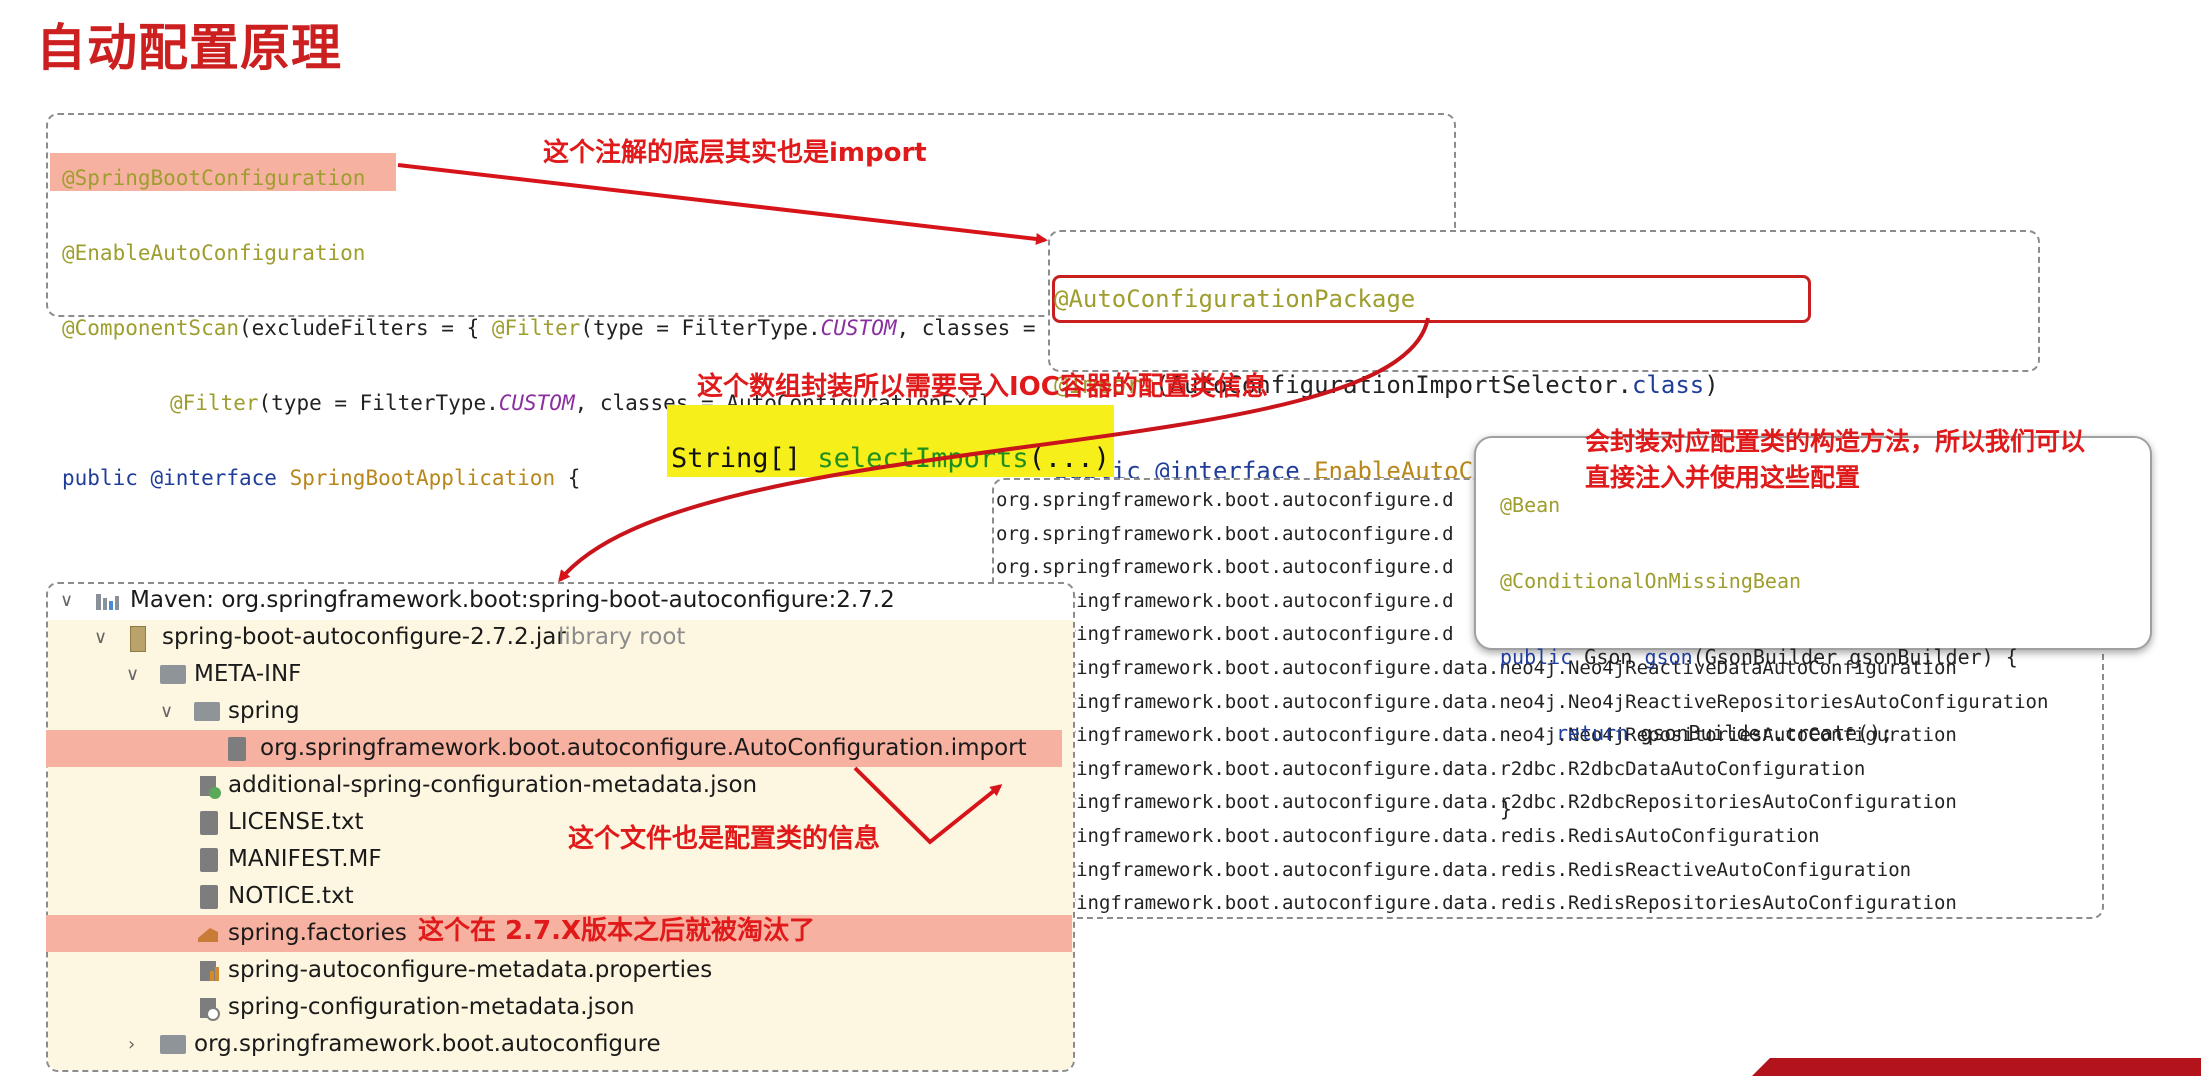 The image size is (2201, 1076). What do you see at coordinates (928, 805) in the screenshot?
I see `arrow-imports-file-to-list` at bounding box center [928, 805].